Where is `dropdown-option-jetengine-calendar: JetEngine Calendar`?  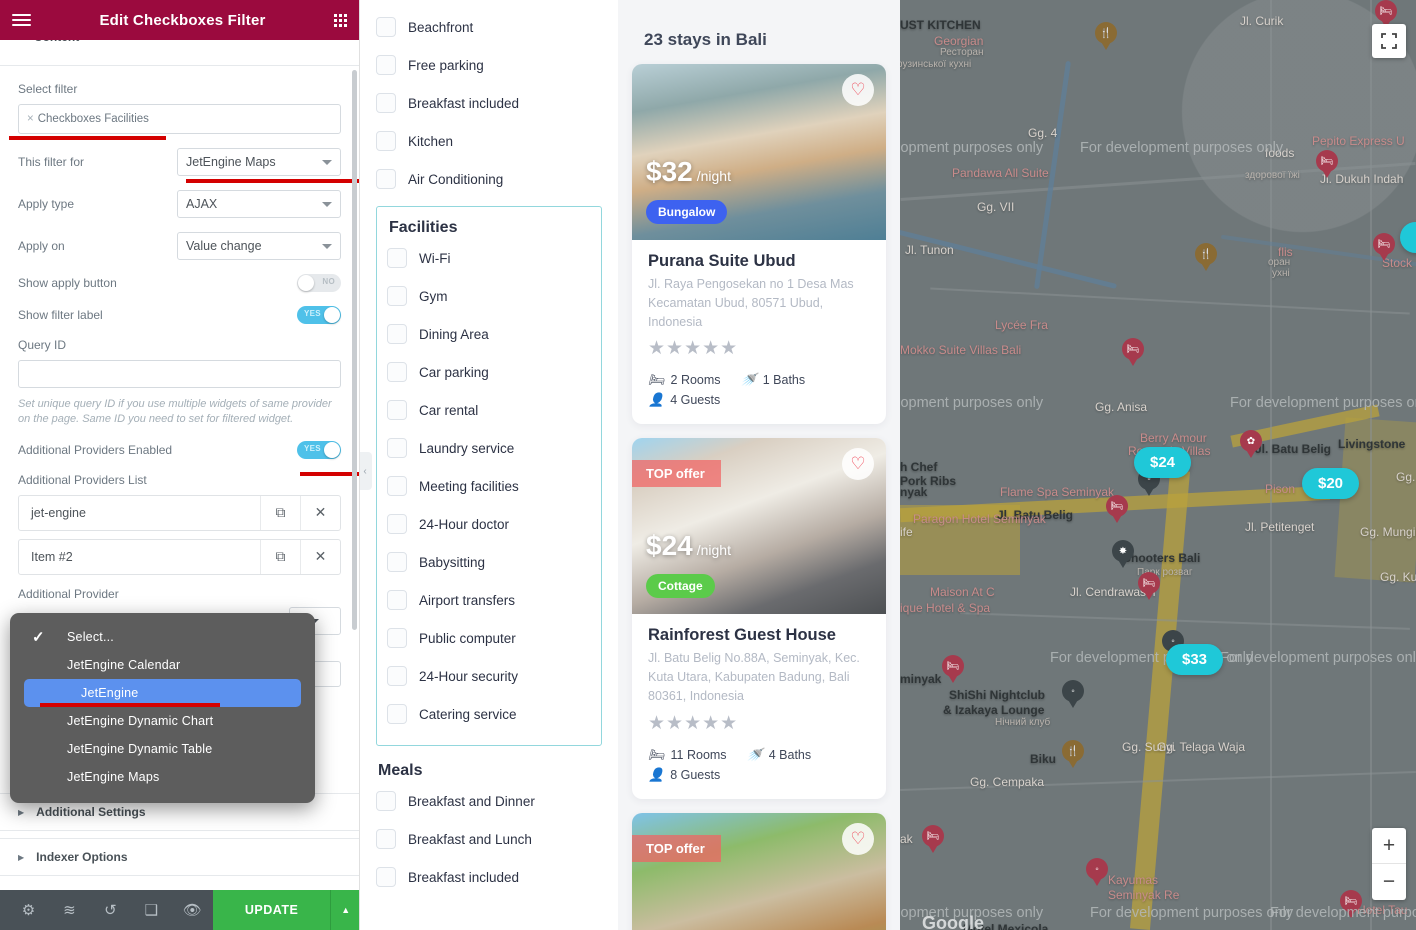 dropdown-option-jetengine-calendar: JetEngine Calendar is located at coordinates (162, 665).